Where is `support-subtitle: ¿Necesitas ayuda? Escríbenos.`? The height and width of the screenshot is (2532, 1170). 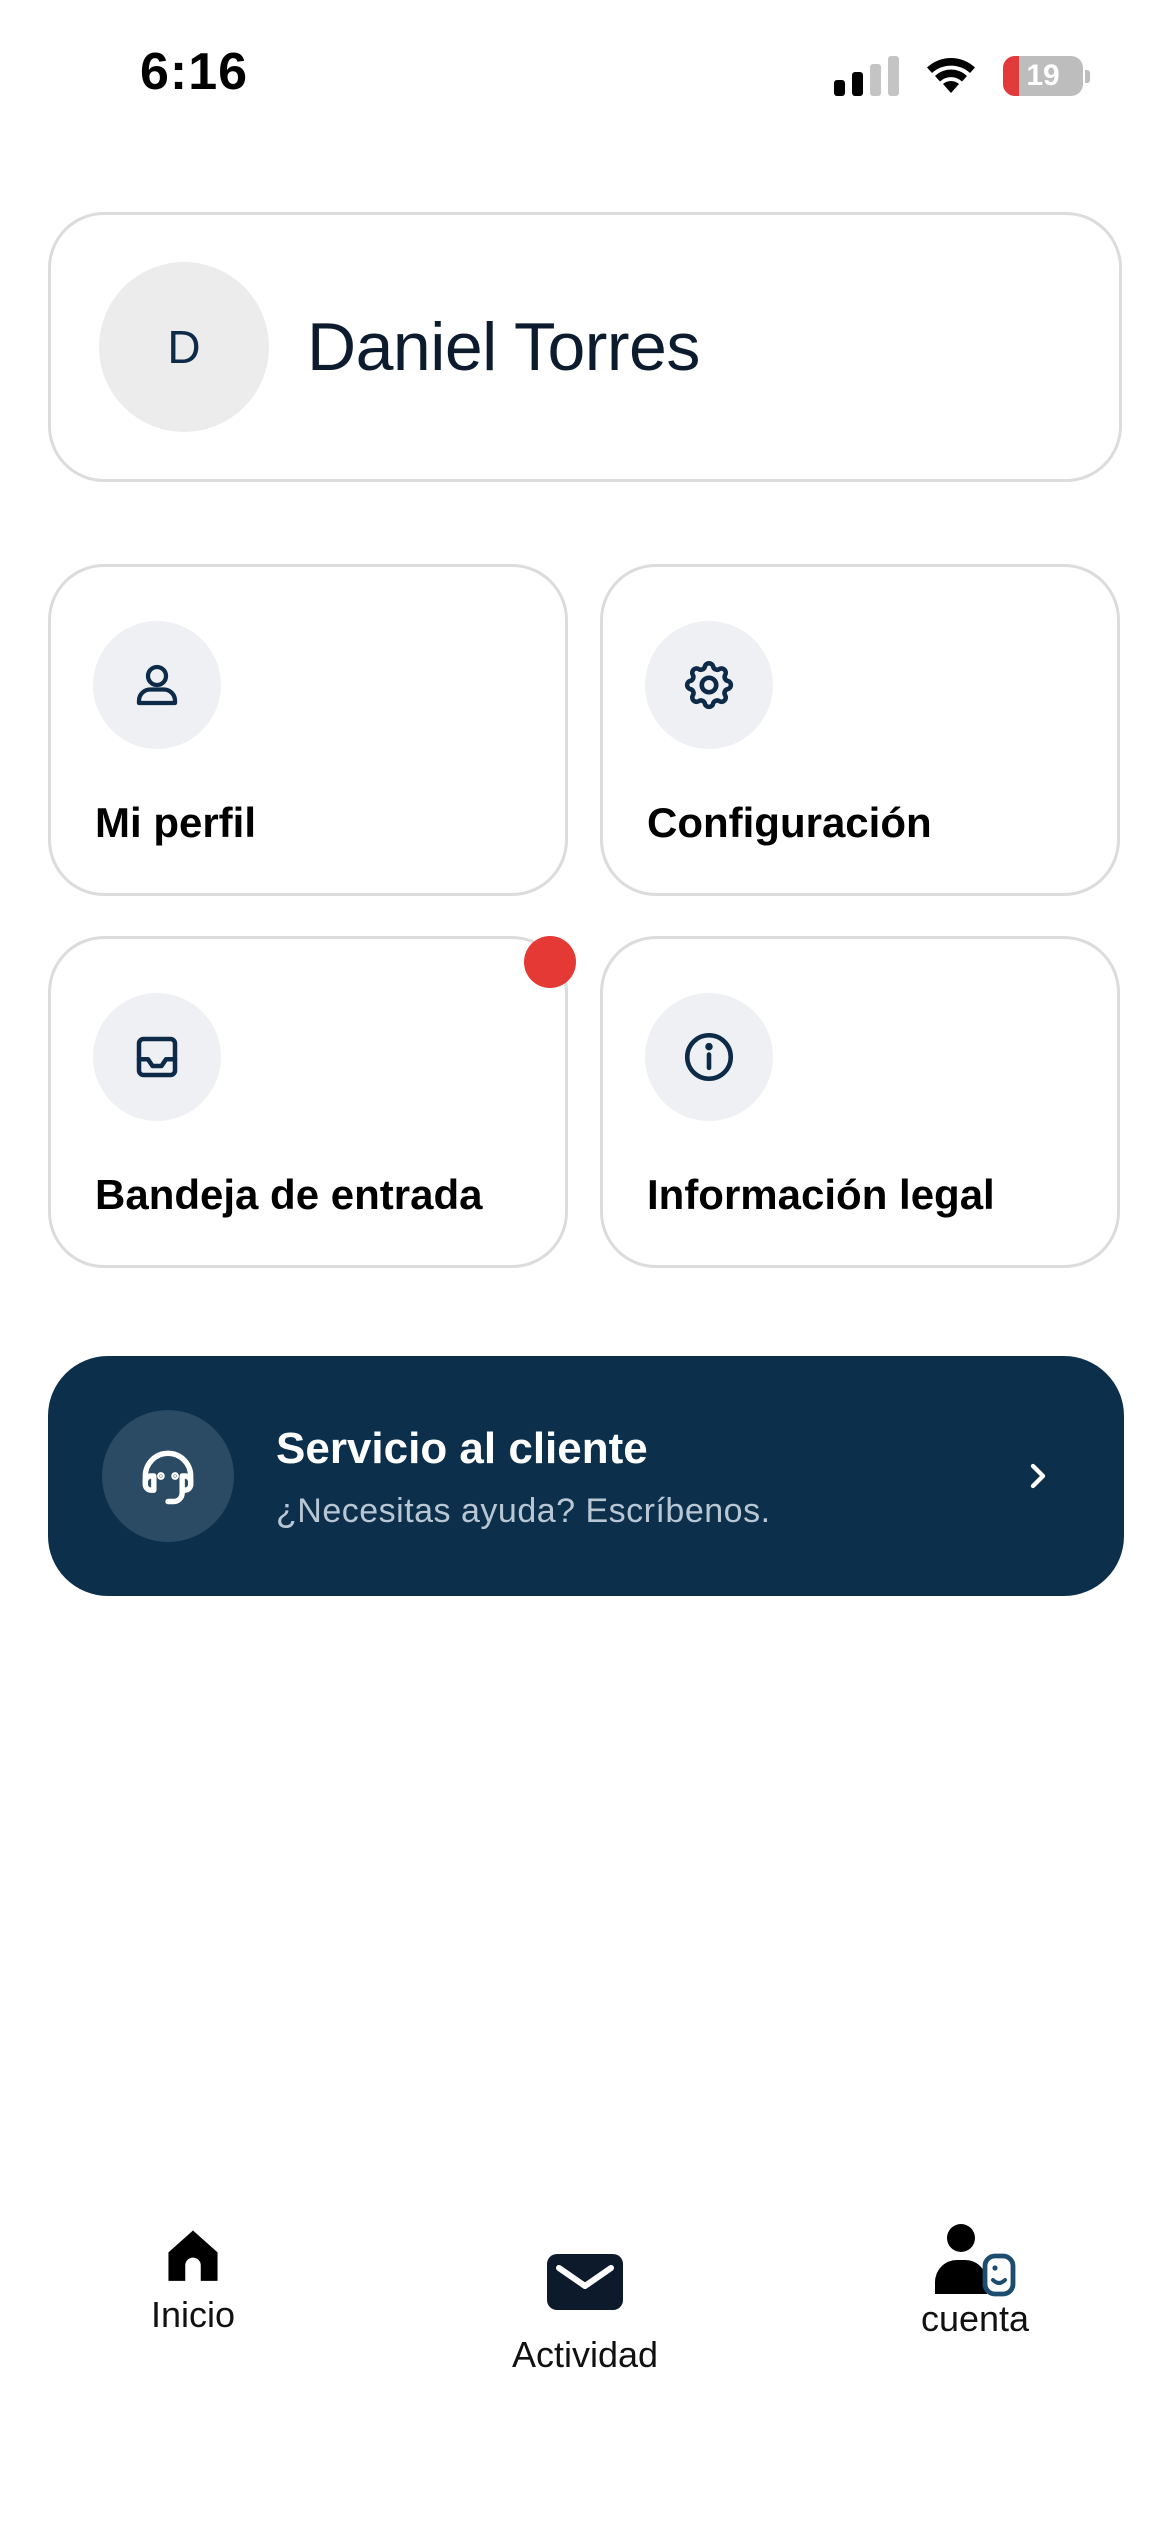
support-subtitle: ¿Necesitas ayuda? Escríbenos. is located at coordinates (523, 1511).